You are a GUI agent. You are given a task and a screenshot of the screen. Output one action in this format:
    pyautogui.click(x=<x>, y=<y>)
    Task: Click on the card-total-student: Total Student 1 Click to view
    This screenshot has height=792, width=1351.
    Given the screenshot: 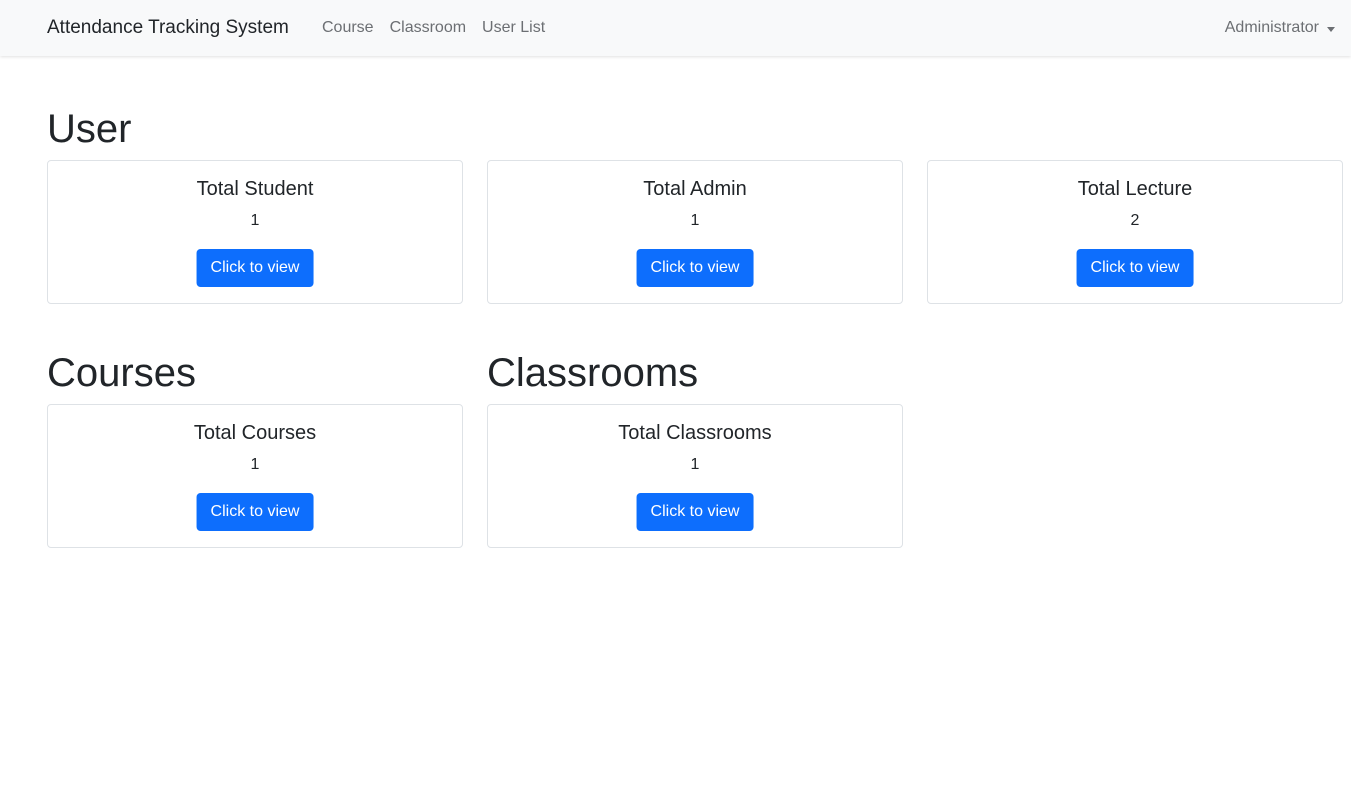 What is the action you would take?
    pyautogui.click(x=255, y=232)
    